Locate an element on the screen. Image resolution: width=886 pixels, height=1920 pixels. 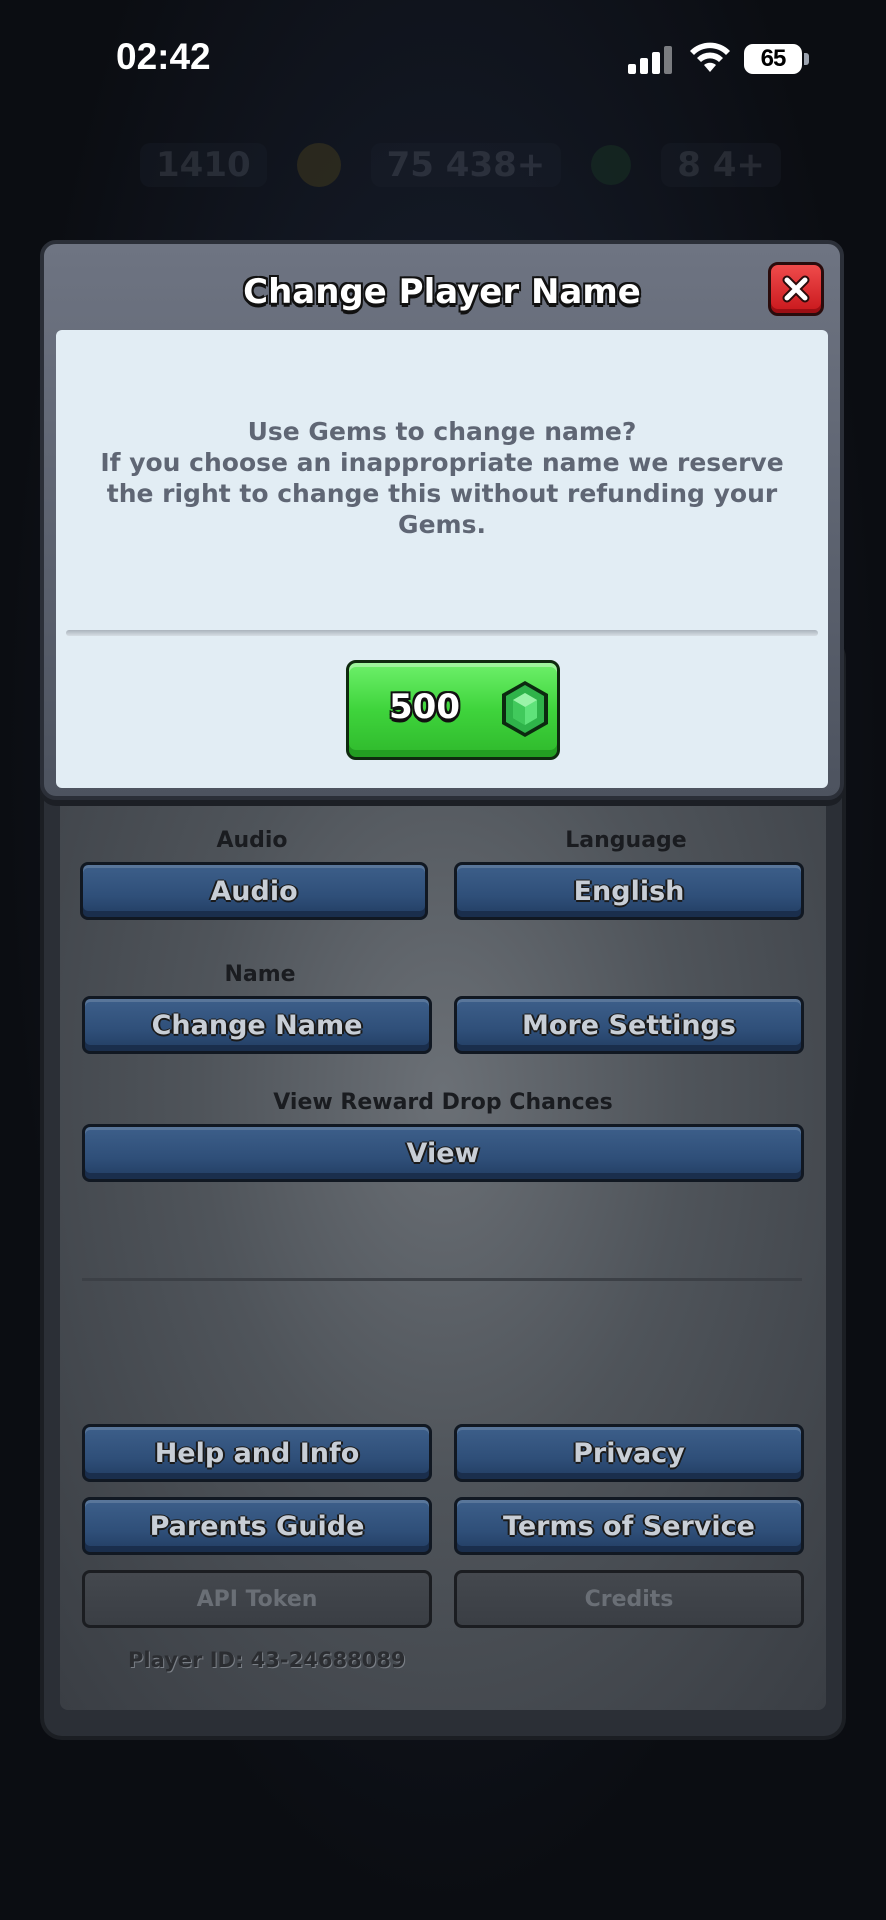
reward-drop-label: View Reward Drop Chances is located at coordinates (443, 1102).